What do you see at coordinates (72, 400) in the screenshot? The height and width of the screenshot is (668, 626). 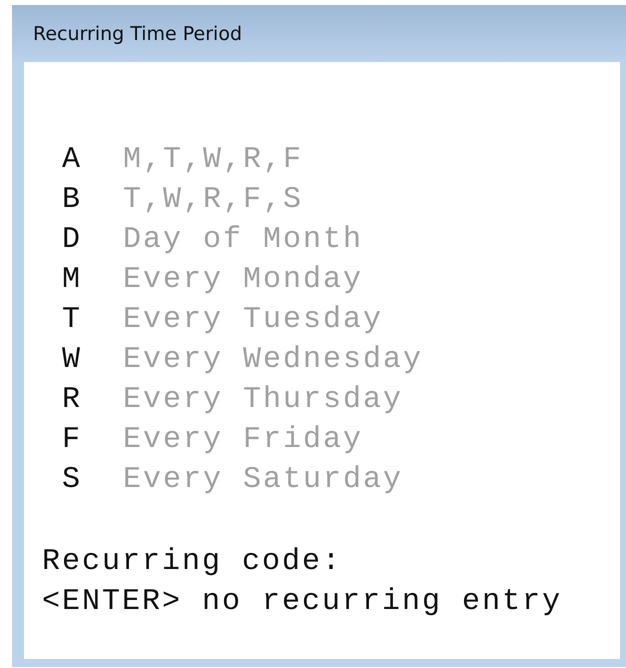 I see `code-letter: R` at bounding box center [72, 400].